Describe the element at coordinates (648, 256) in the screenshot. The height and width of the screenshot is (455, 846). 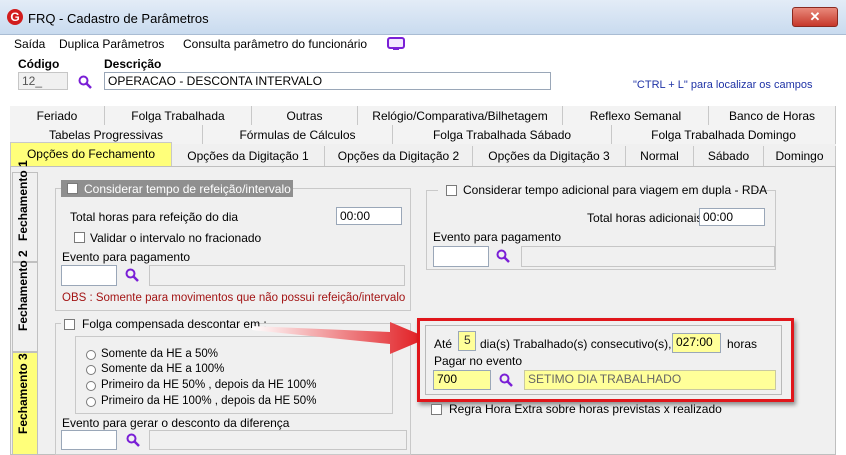
I see `rda-evento-desc` at that location.